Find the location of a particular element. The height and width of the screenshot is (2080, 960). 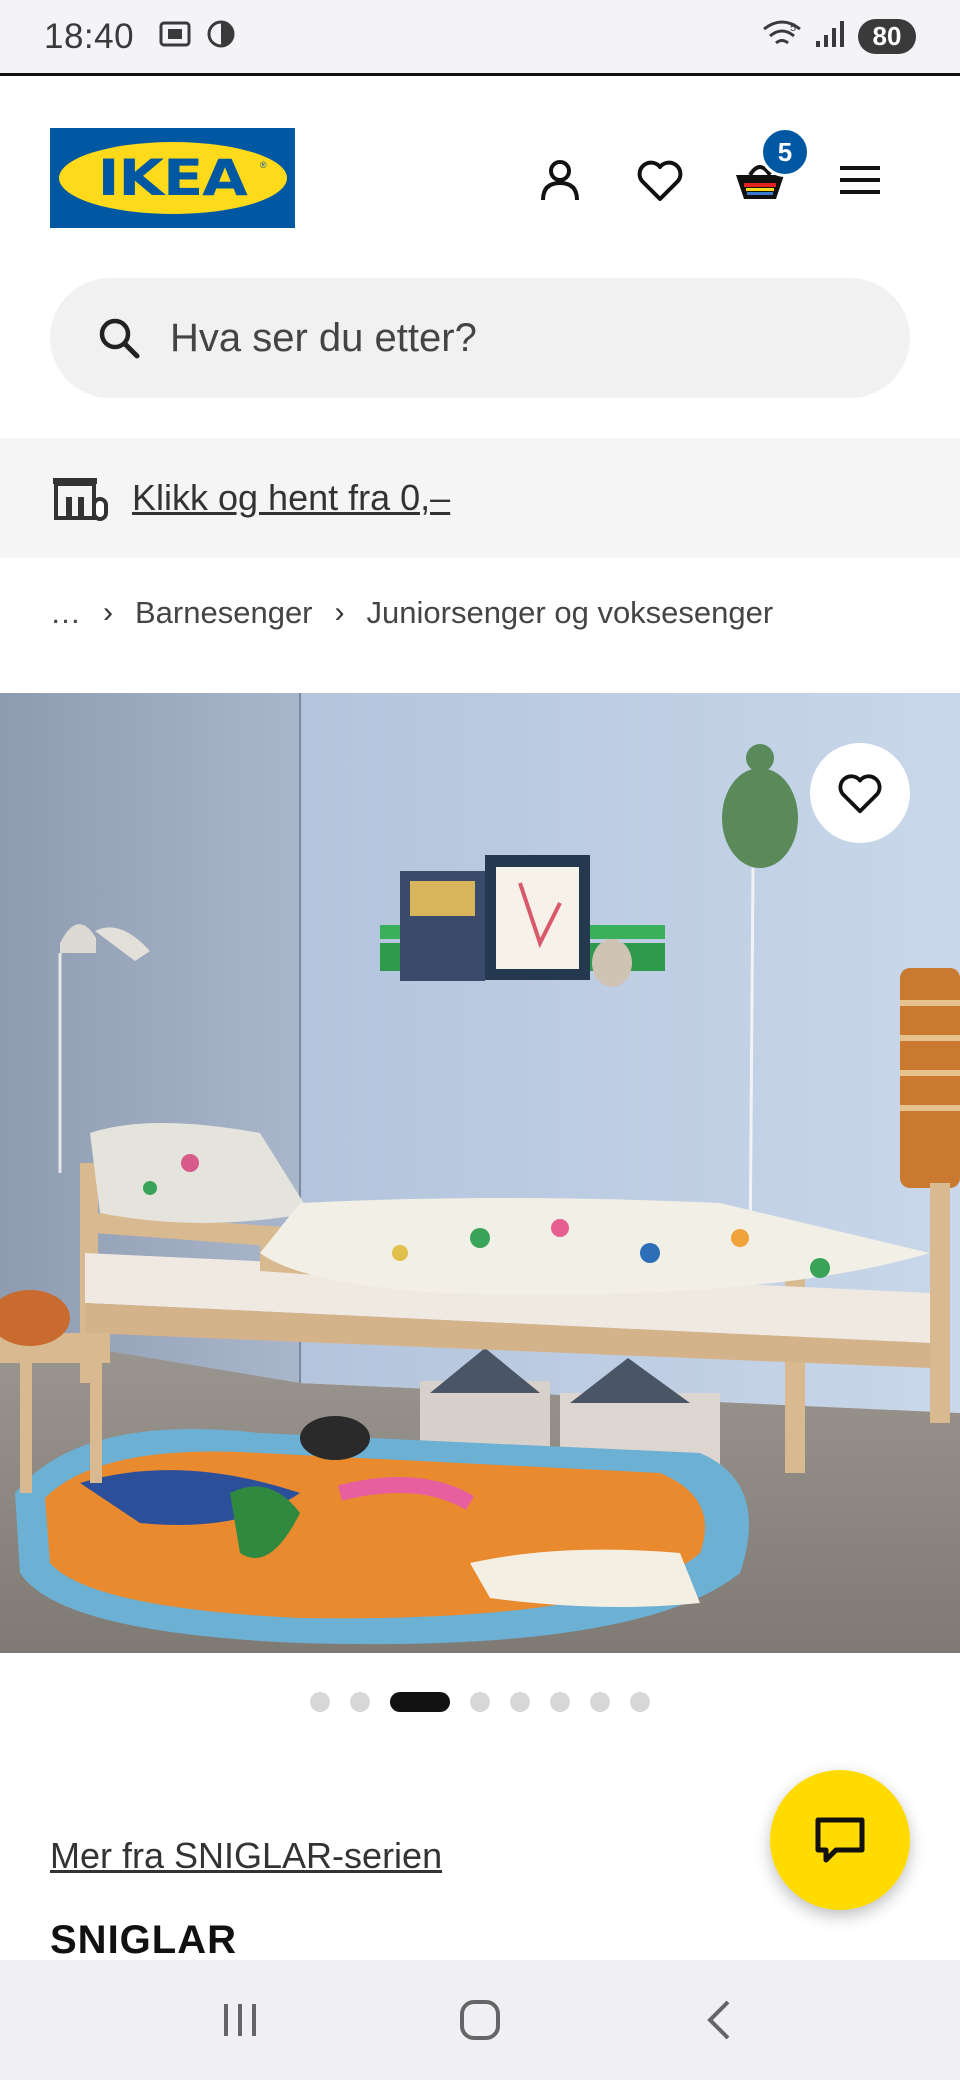

status-right: 5 80 is located at coordinates (838, 36).